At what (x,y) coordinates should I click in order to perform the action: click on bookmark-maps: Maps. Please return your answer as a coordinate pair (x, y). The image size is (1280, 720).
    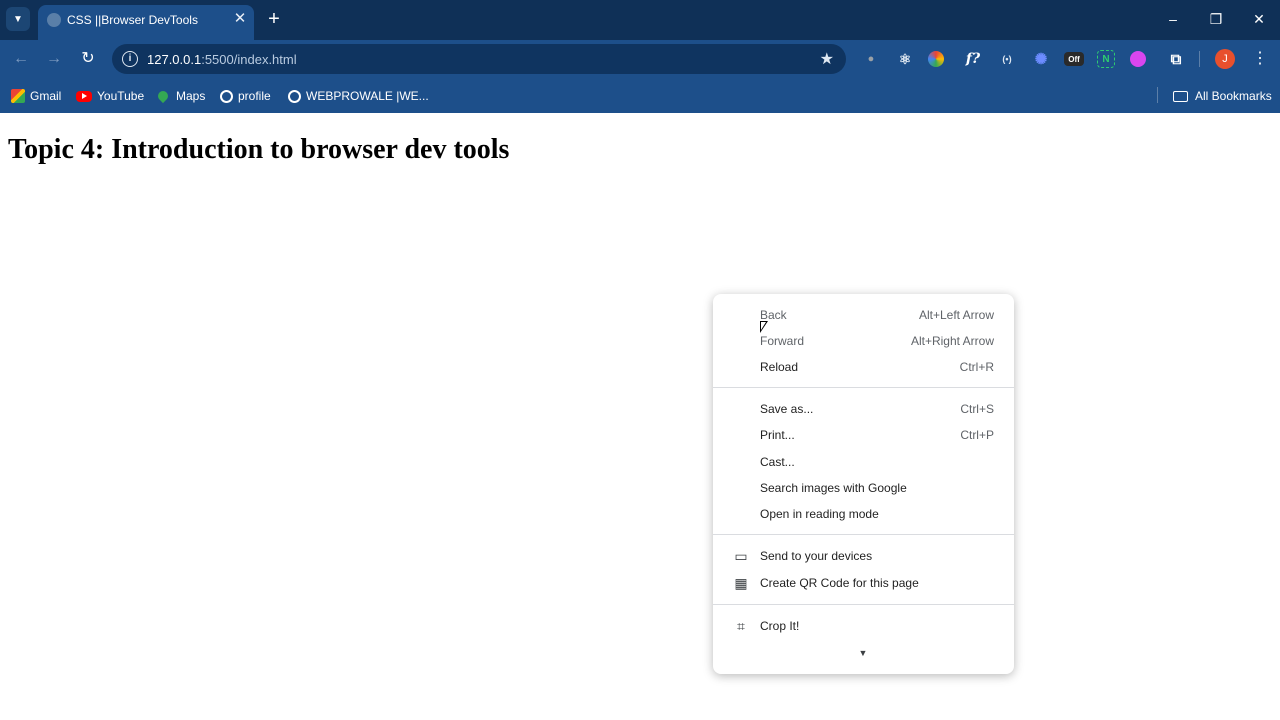
    Looking at the image, I should click on (180, 96).